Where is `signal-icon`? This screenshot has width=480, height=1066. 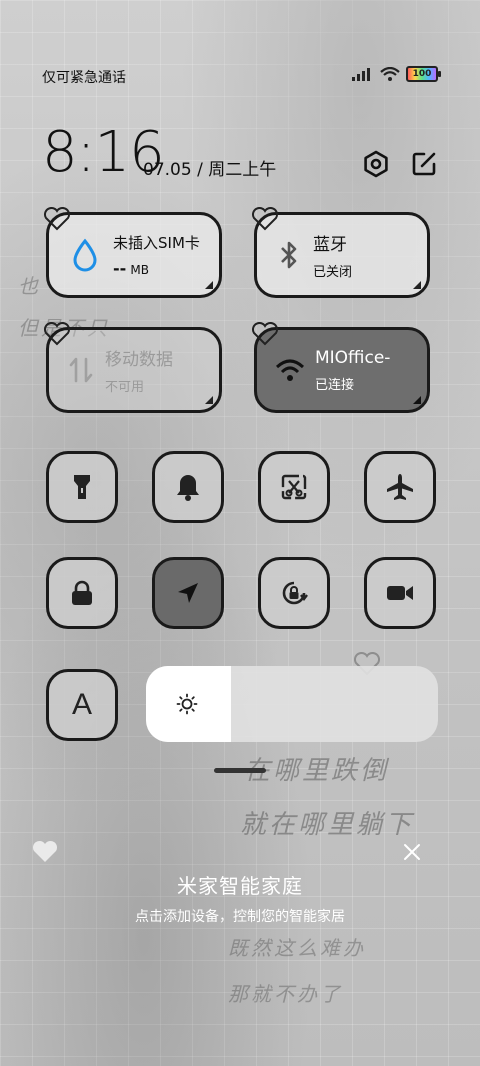 signal-icon is located at coordinates (361, 74).